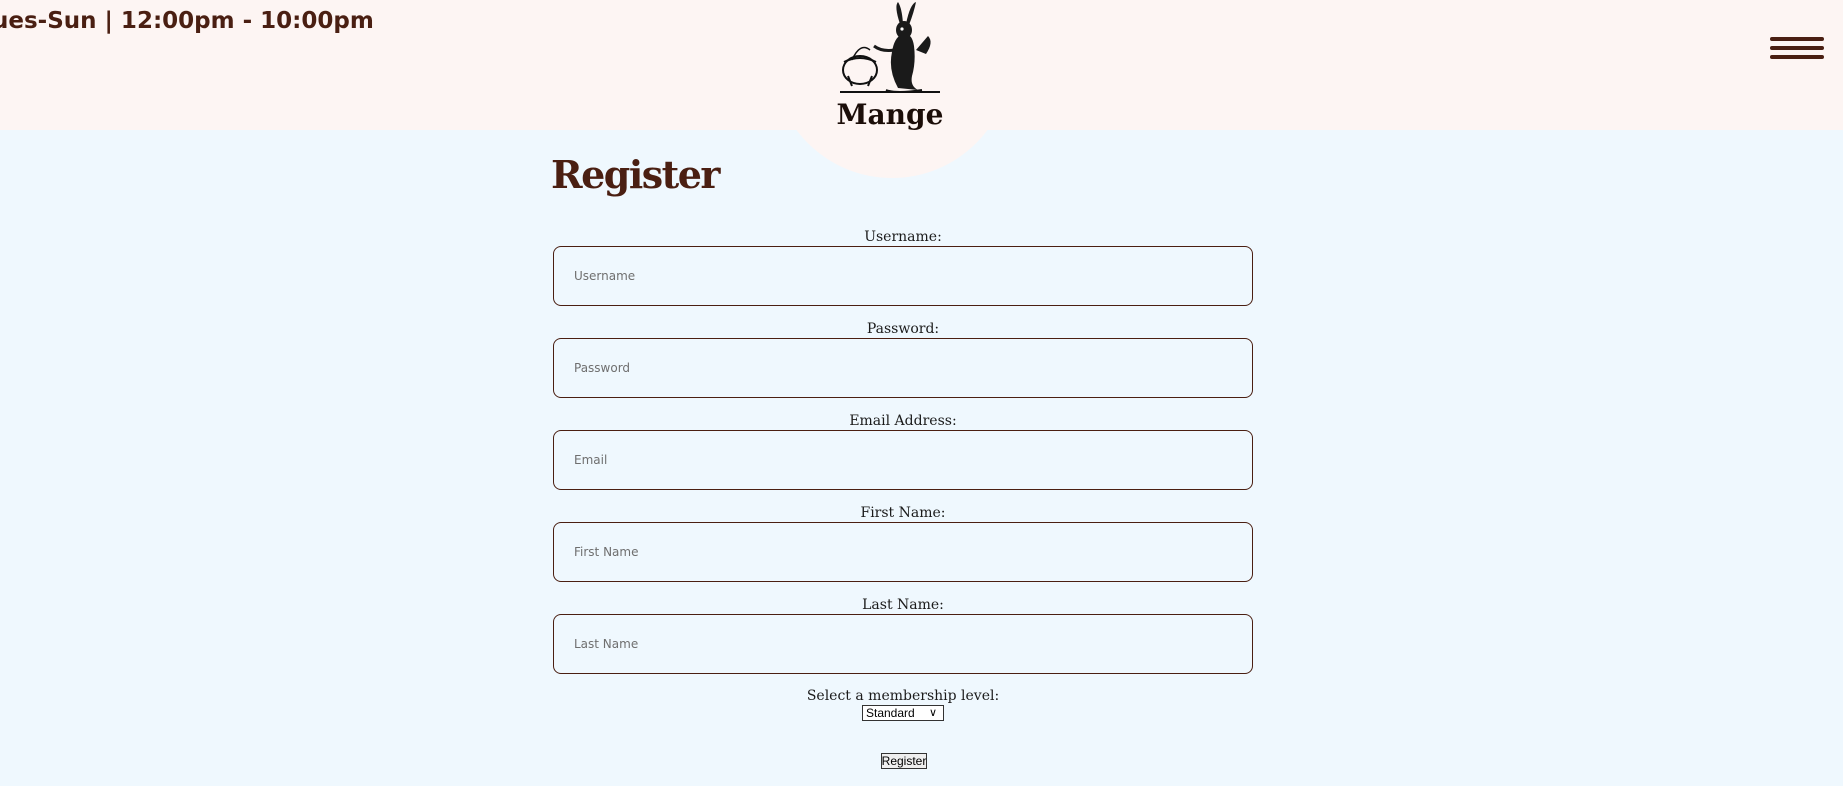  I want to click on email-label: Email Address:, so click(903, 421).